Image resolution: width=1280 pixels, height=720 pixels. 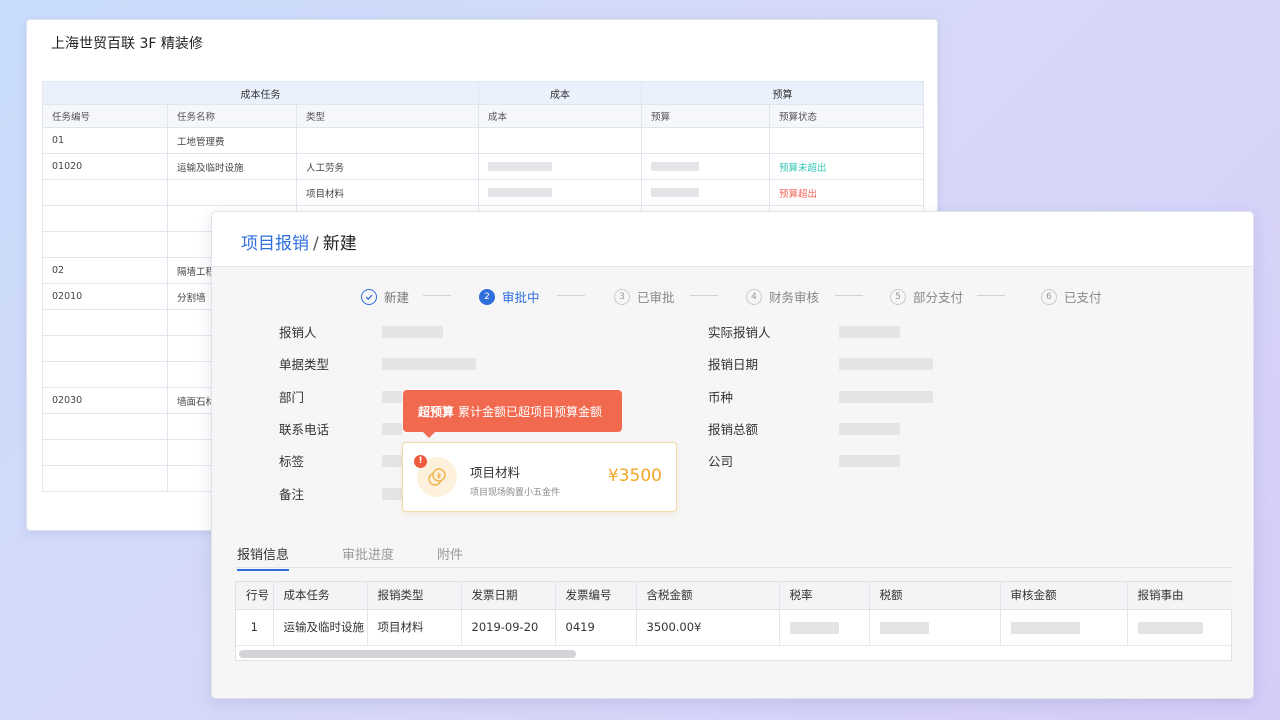 What do you see at coordinates (414, 627) in the screenshot?
I see `cell-type: 项目材料` at bounding box center [414, 627].